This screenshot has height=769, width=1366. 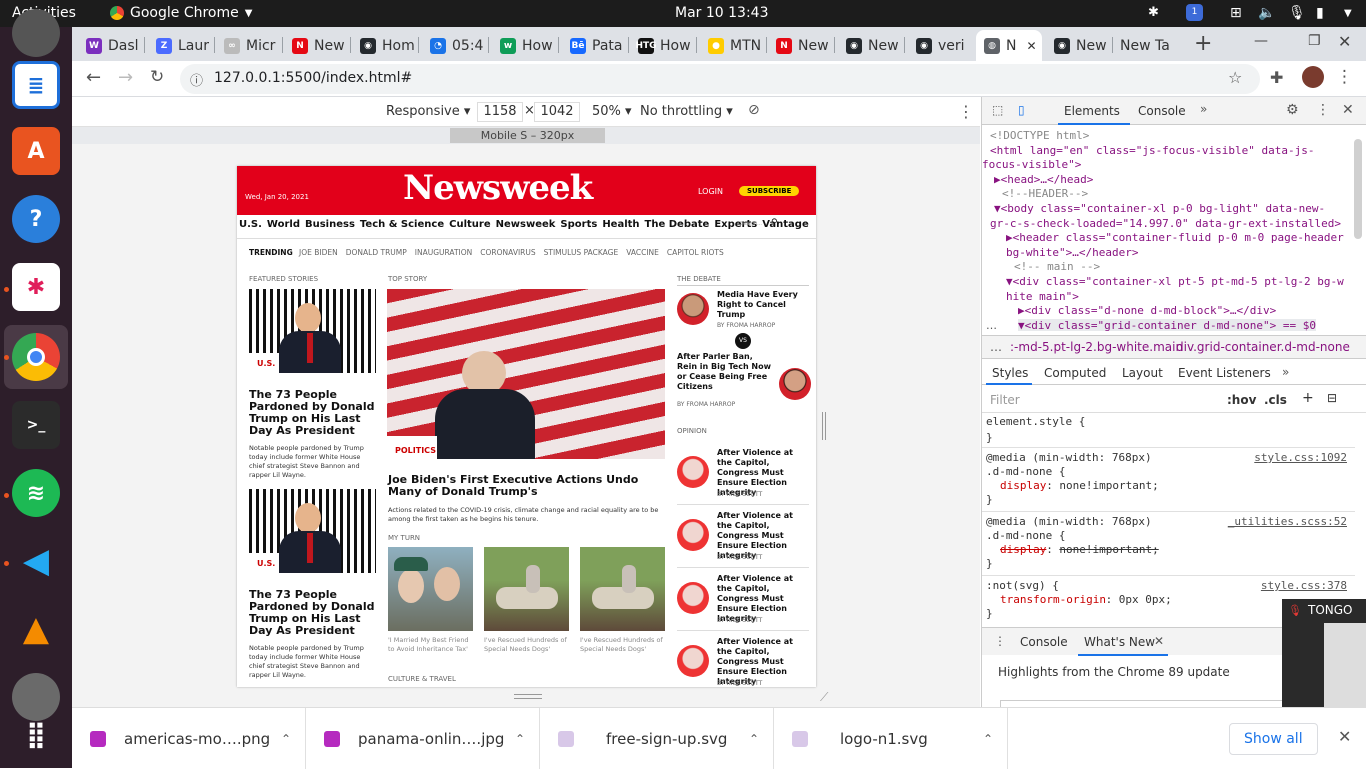 I want to click on nav-item: Vantage, so click(x=785, y=224).